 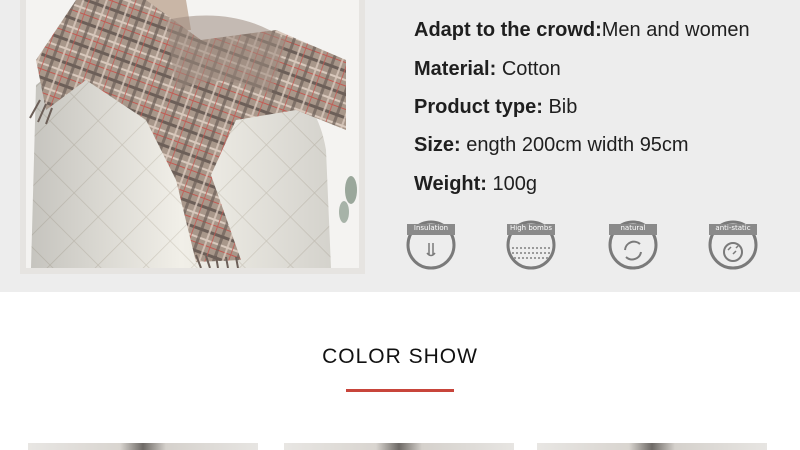 What do you see at coordinates (508, 30) in the screenshot?
I see `spec-key: Adapt to the crowd:` at bounding box center [508, 30].